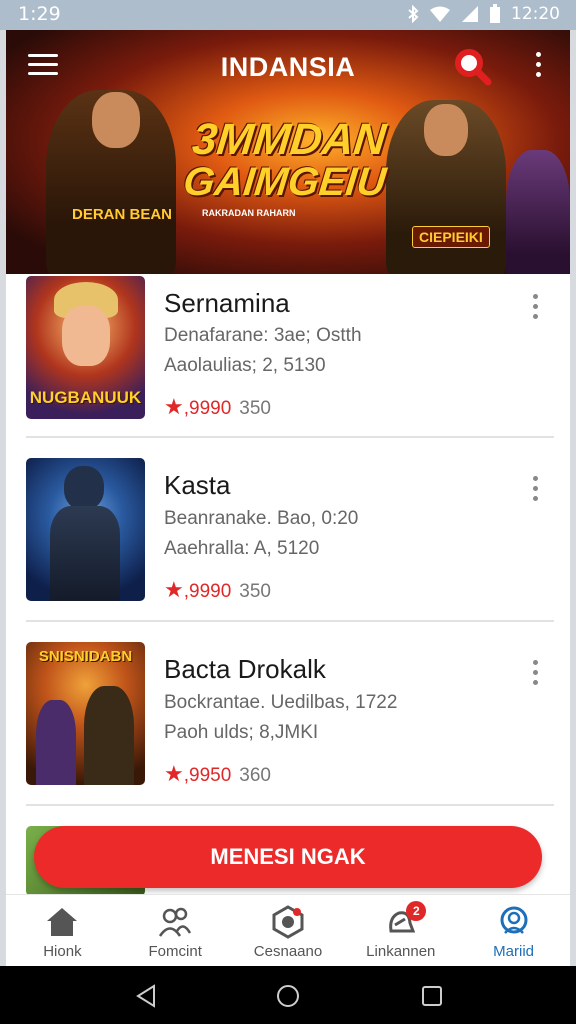 The image size is (576, 1024). Describe the element at coordinates (197, 485) in the screenshot. I see `game-title: Kasta` at that location.